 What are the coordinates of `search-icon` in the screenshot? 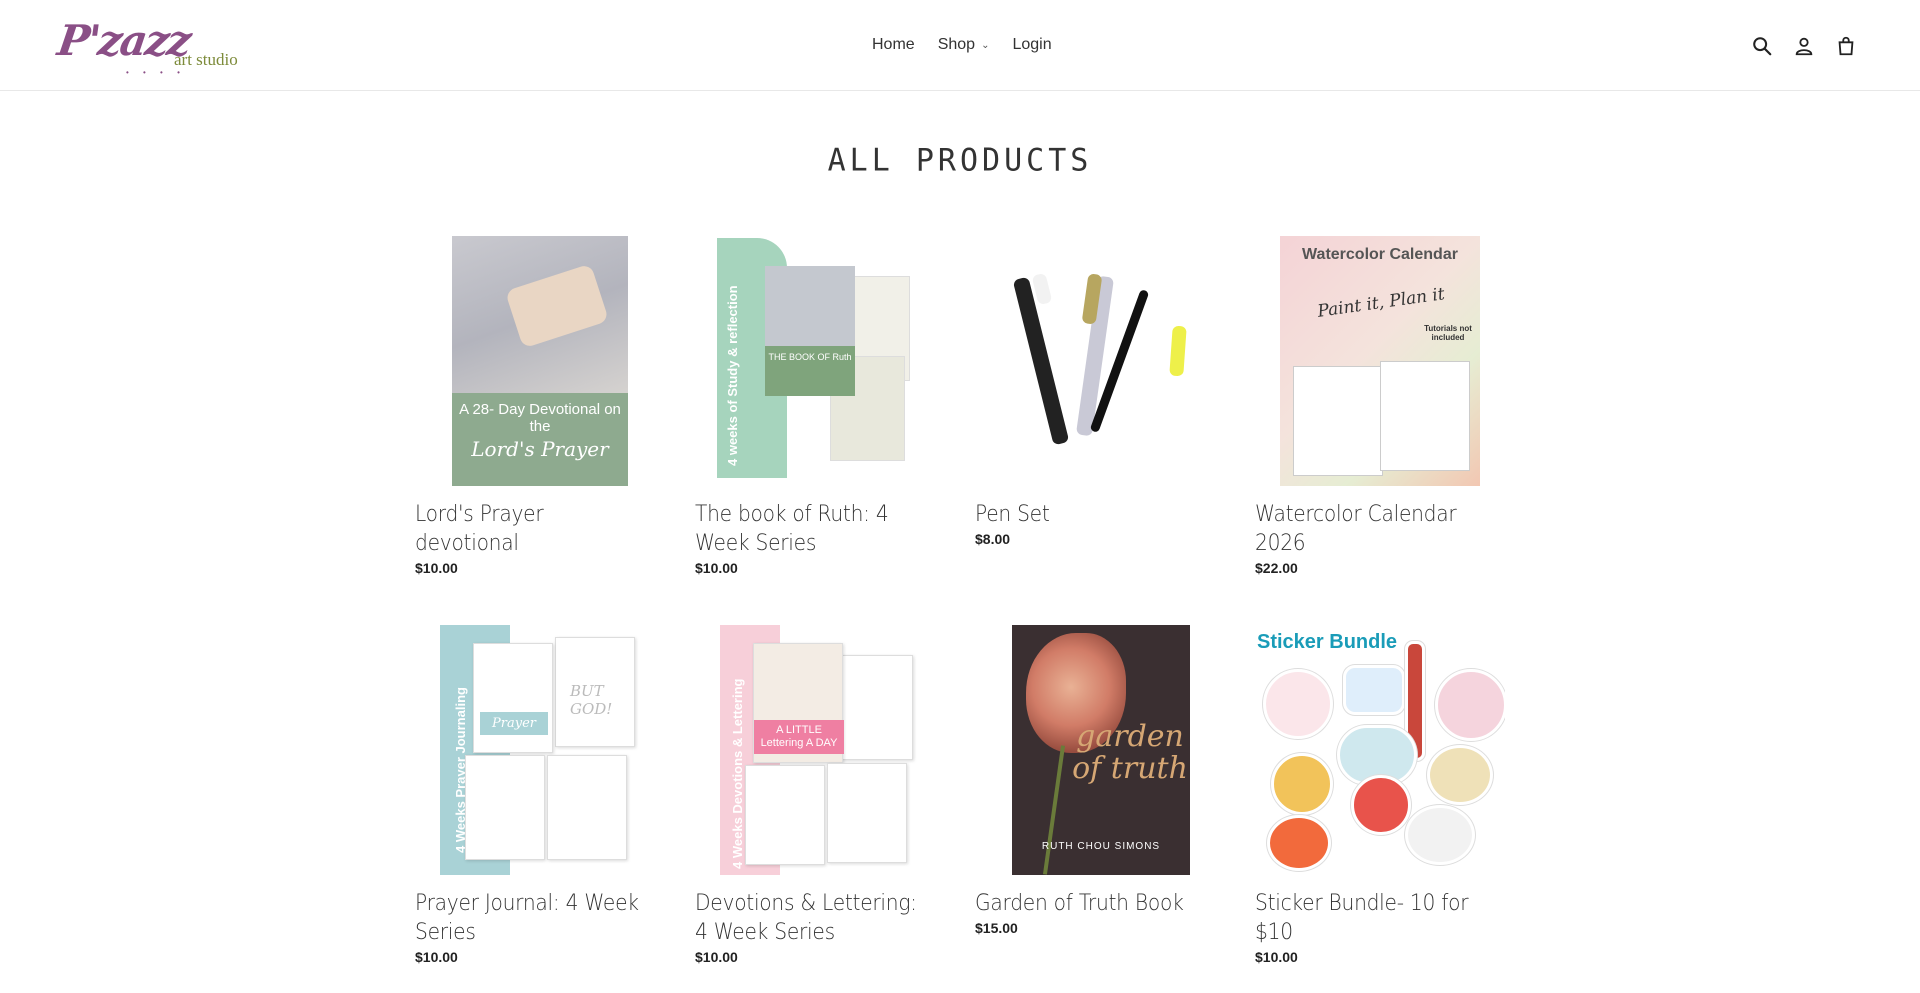 It's located at (1762, 46).